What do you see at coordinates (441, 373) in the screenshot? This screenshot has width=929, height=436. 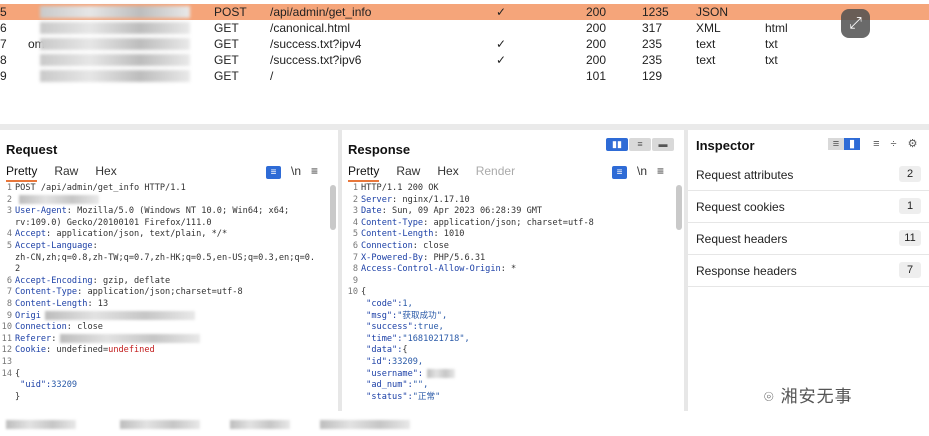 I see `redacted-value` at bounding box center [441, 373].